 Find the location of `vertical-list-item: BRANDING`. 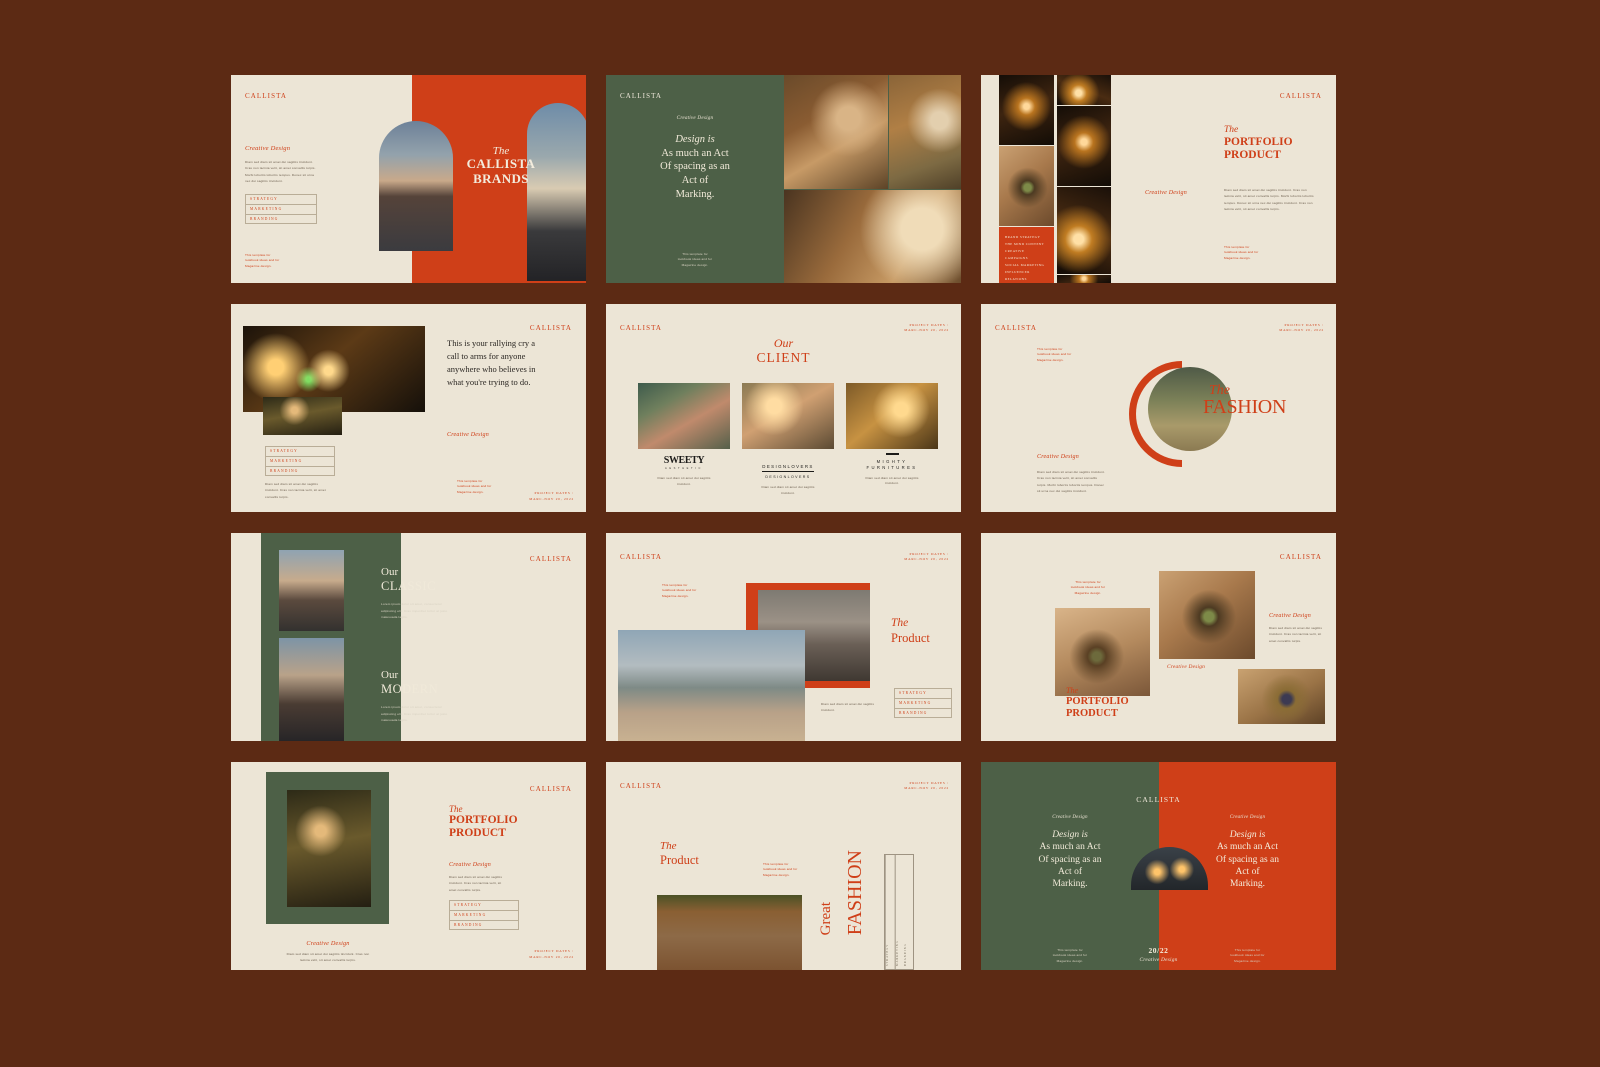

vertical-list-item: BRANDING is located at coordinates (908, 912).